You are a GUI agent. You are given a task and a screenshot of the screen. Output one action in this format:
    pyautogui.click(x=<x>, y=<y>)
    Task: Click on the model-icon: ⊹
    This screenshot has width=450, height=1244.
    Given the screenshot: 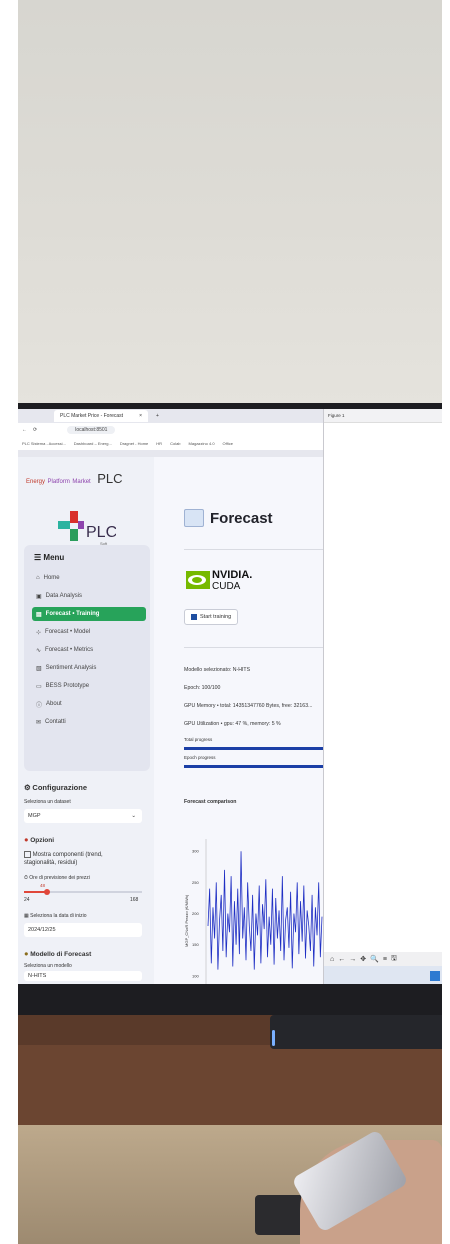 What is the action you would take?
    pyautogui.click(x=39, y=632)
    